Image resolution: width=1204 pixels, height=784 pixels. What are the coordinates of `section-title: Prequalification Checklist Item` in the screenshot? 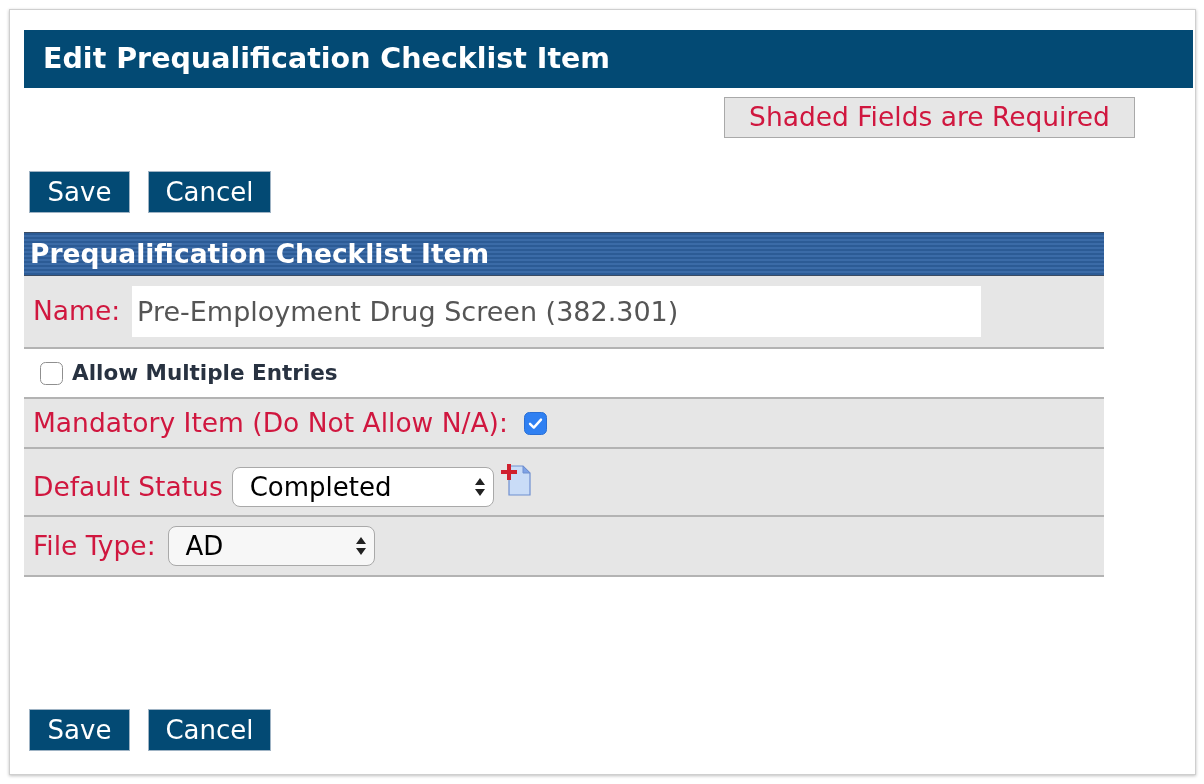 It's located at (260, 254).